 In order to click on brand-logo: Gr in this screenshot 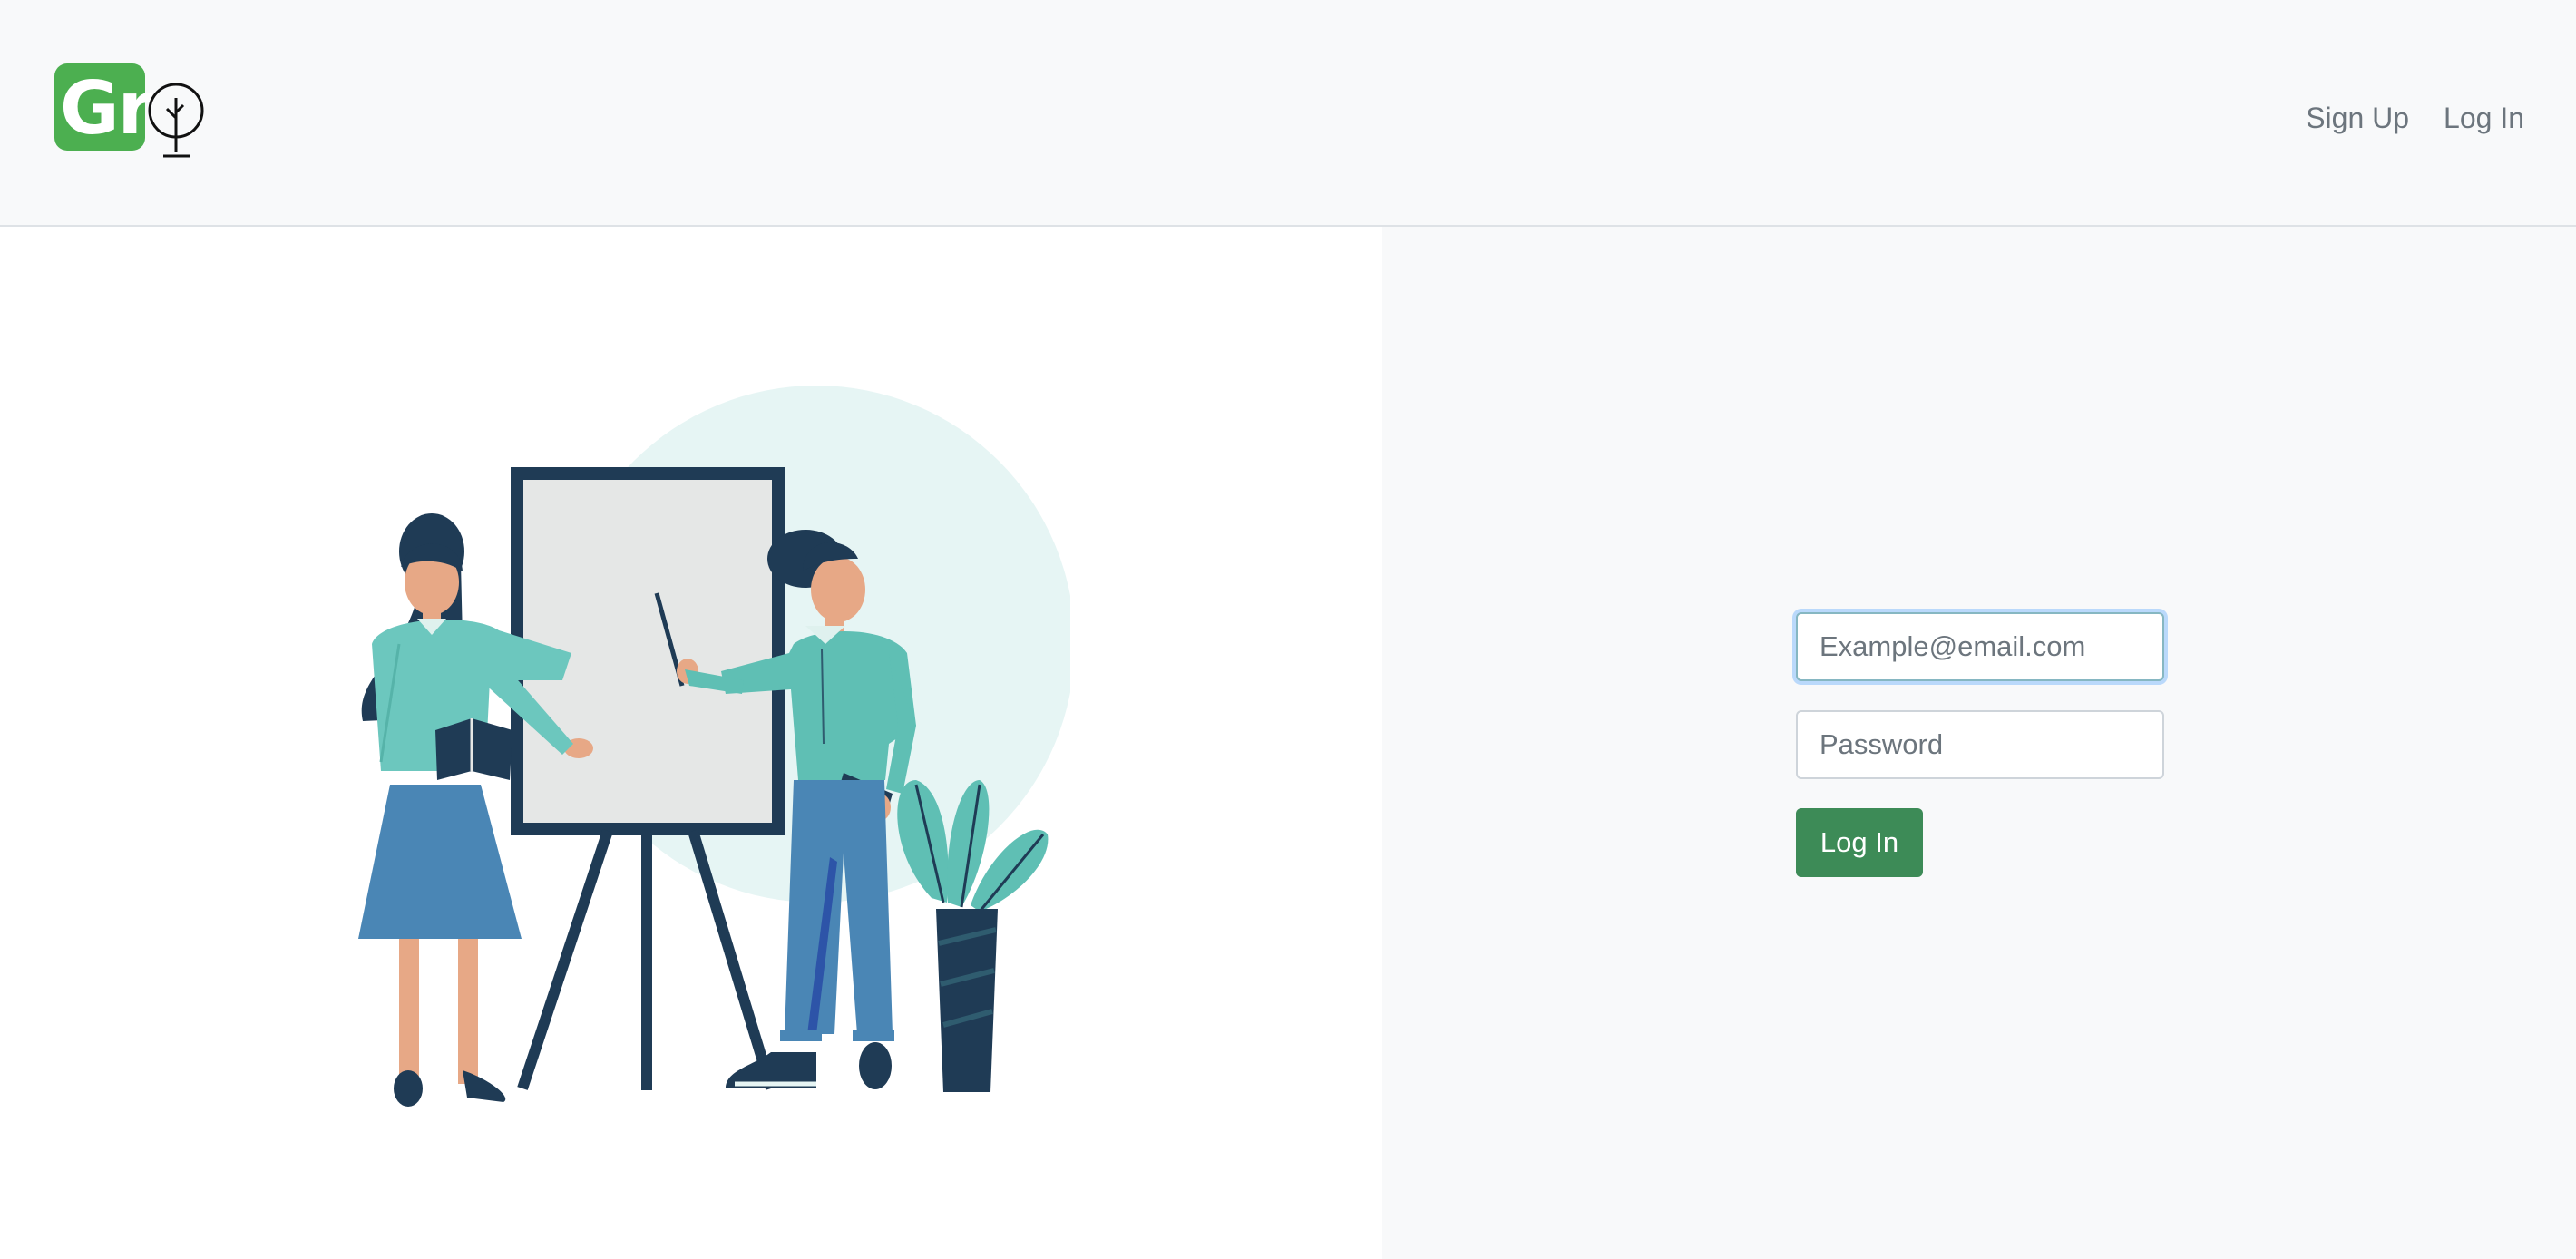, I will do `click(136, 111)`.